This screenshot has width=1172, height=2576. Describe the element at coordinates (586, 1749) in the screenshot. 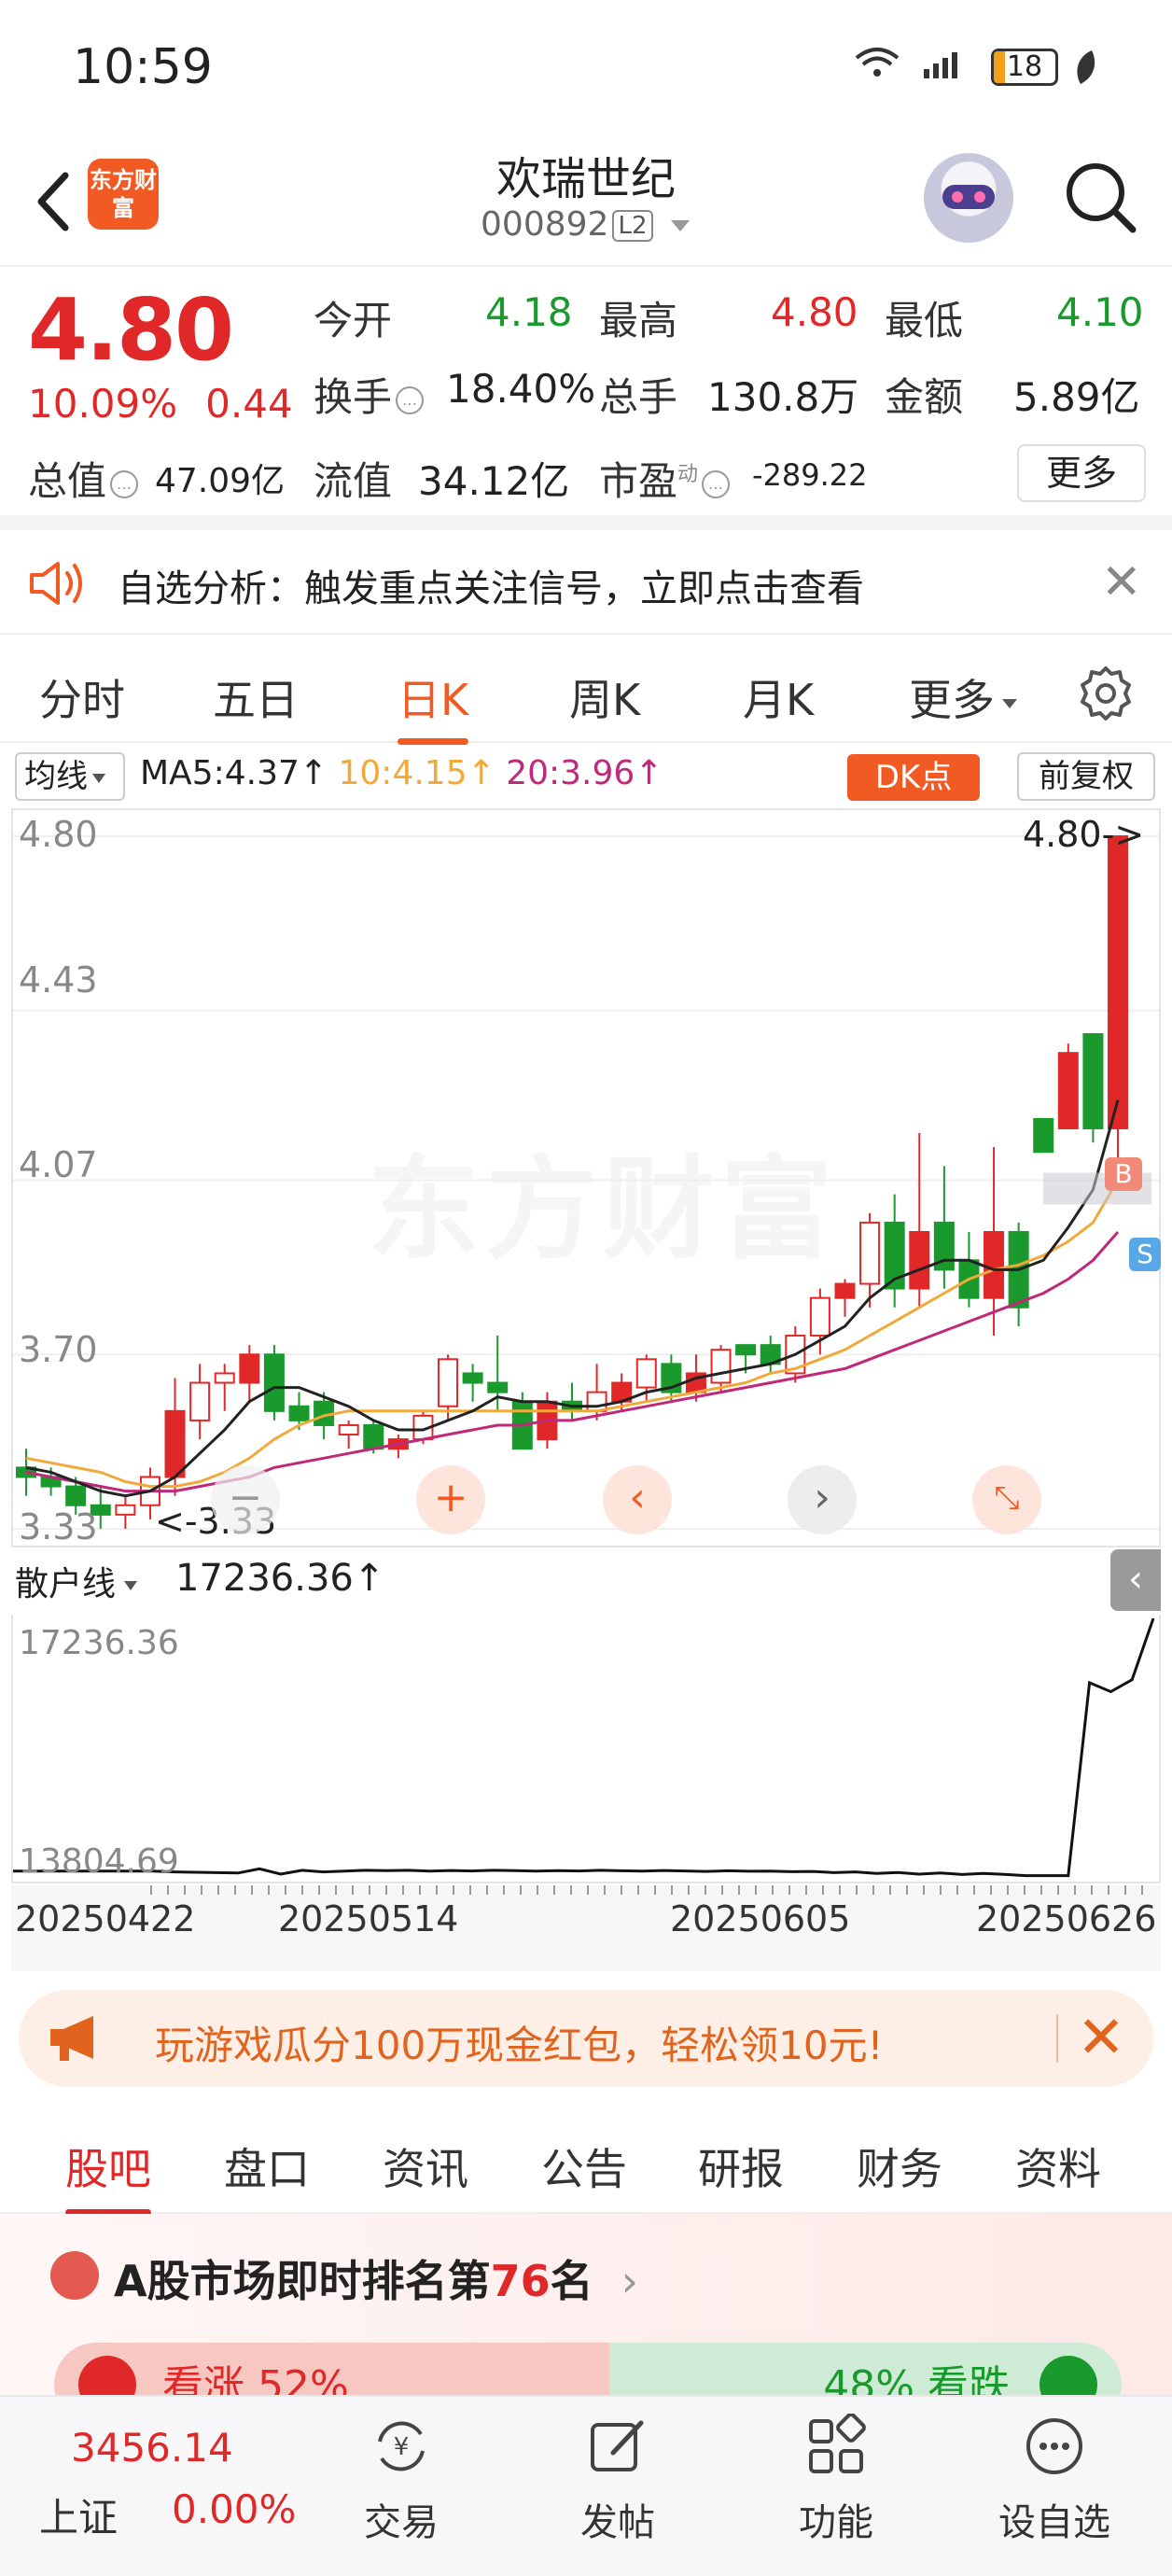

I see `retail-line-chart: 17236.36 13804.69` at that location.